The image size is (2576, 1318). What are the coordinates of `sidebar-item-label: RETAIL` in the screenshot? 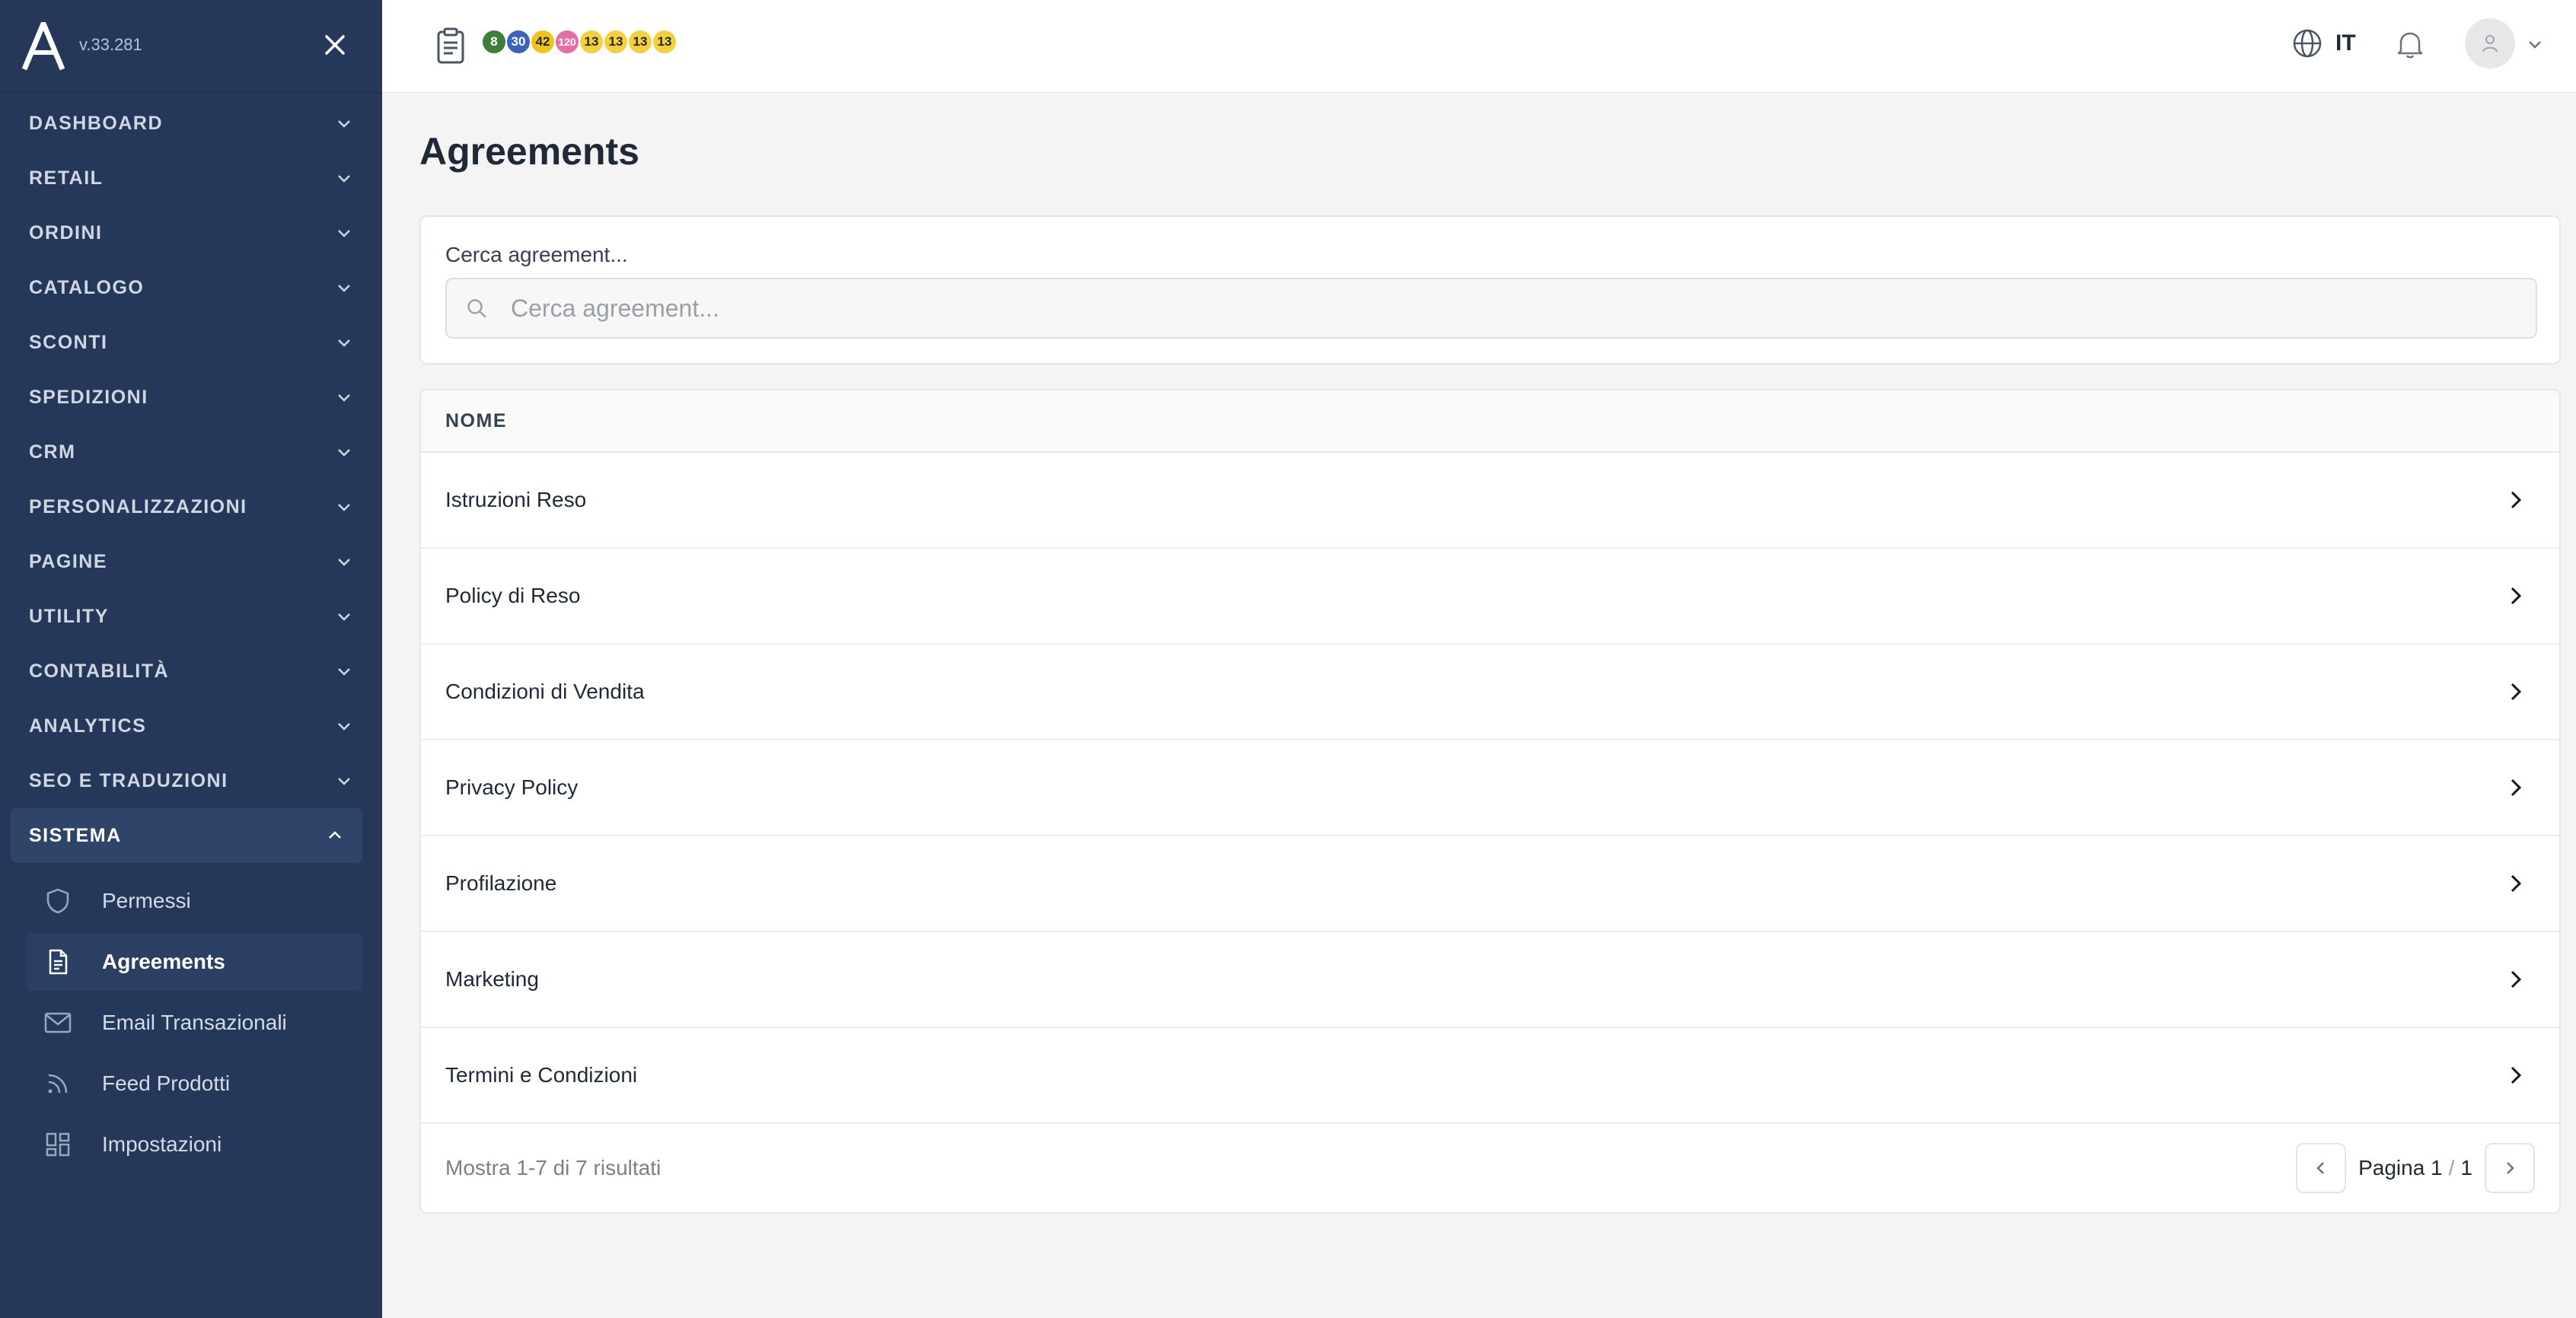 It's located at (66, 178).